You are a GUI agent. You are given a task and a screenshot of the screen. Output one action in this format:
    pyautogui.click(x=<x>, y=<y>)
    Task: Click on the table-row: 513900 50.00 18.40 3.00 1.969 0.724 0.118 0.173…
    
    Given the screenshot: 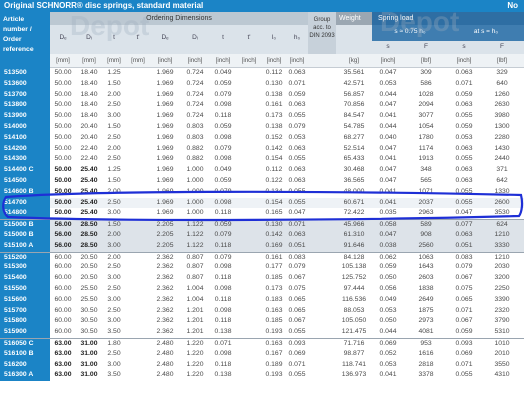 What is the action you would take?
    pyautogui.click(x=262, y=116)
    